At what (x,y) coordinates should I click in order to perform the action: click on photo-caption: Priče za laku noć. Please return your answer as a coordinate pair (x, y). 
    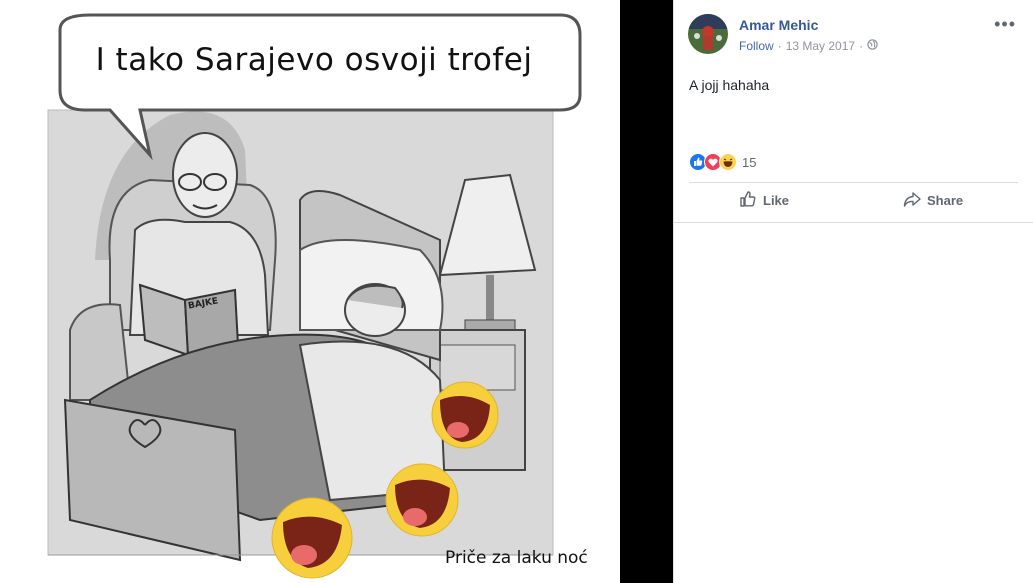
    Looking at the image, I should click on (516, 558).